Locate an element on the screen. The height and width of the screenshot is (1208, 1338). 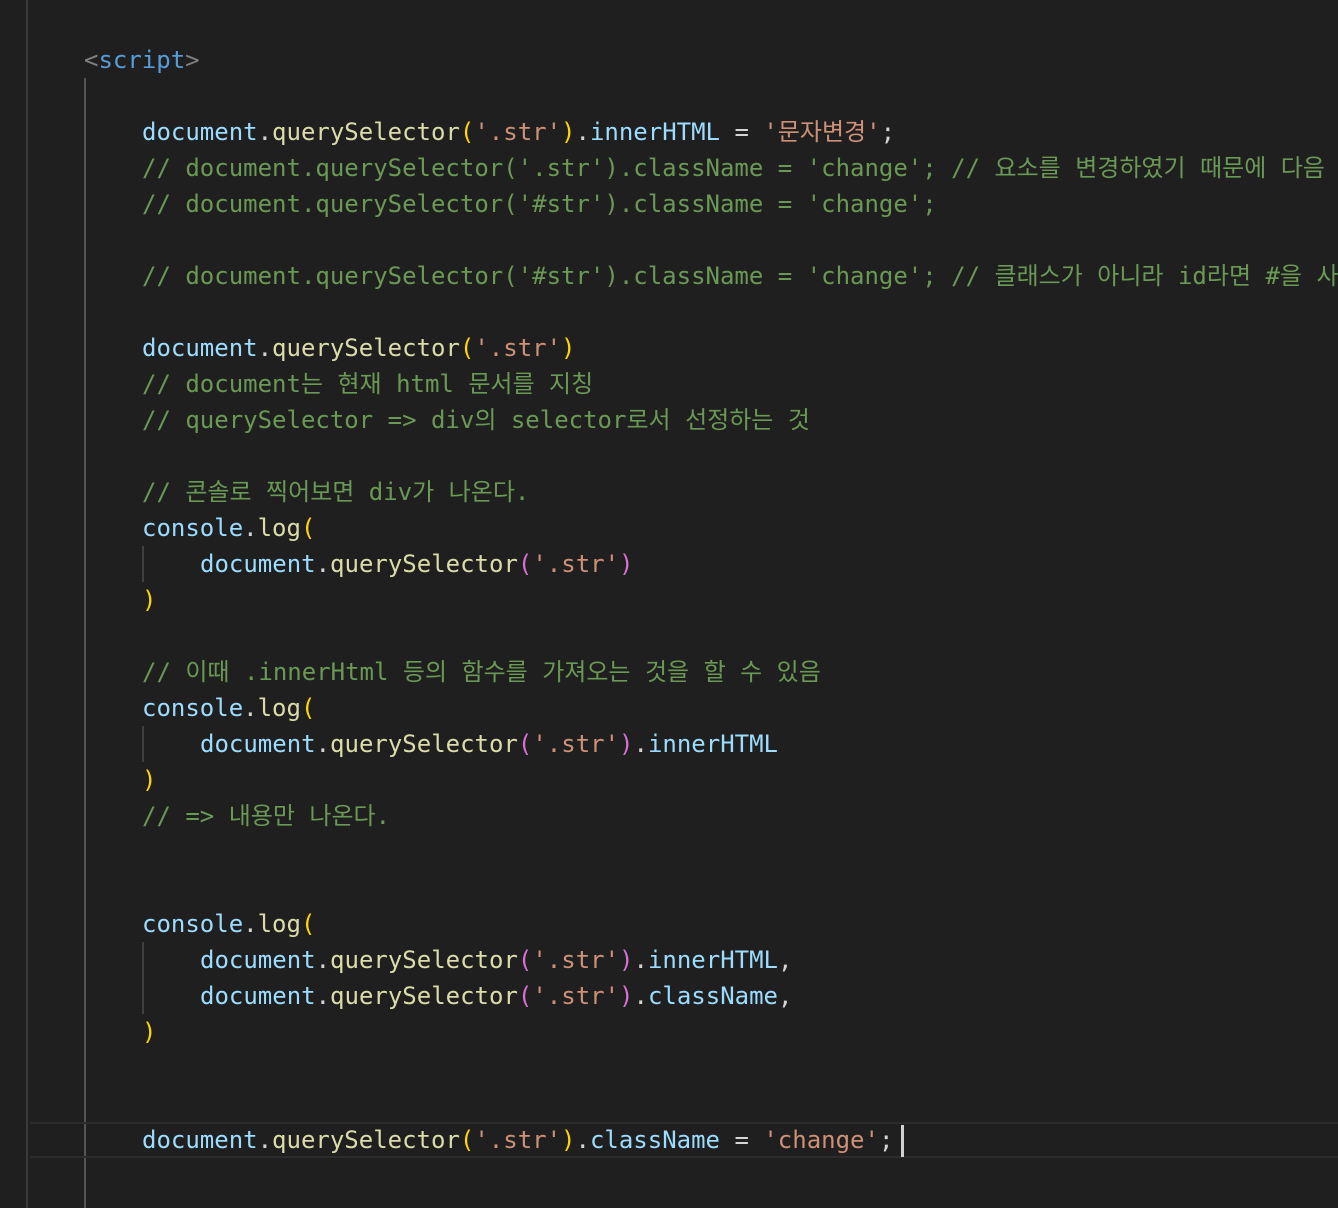
tag-name: script is located at coordinates (142, 60).